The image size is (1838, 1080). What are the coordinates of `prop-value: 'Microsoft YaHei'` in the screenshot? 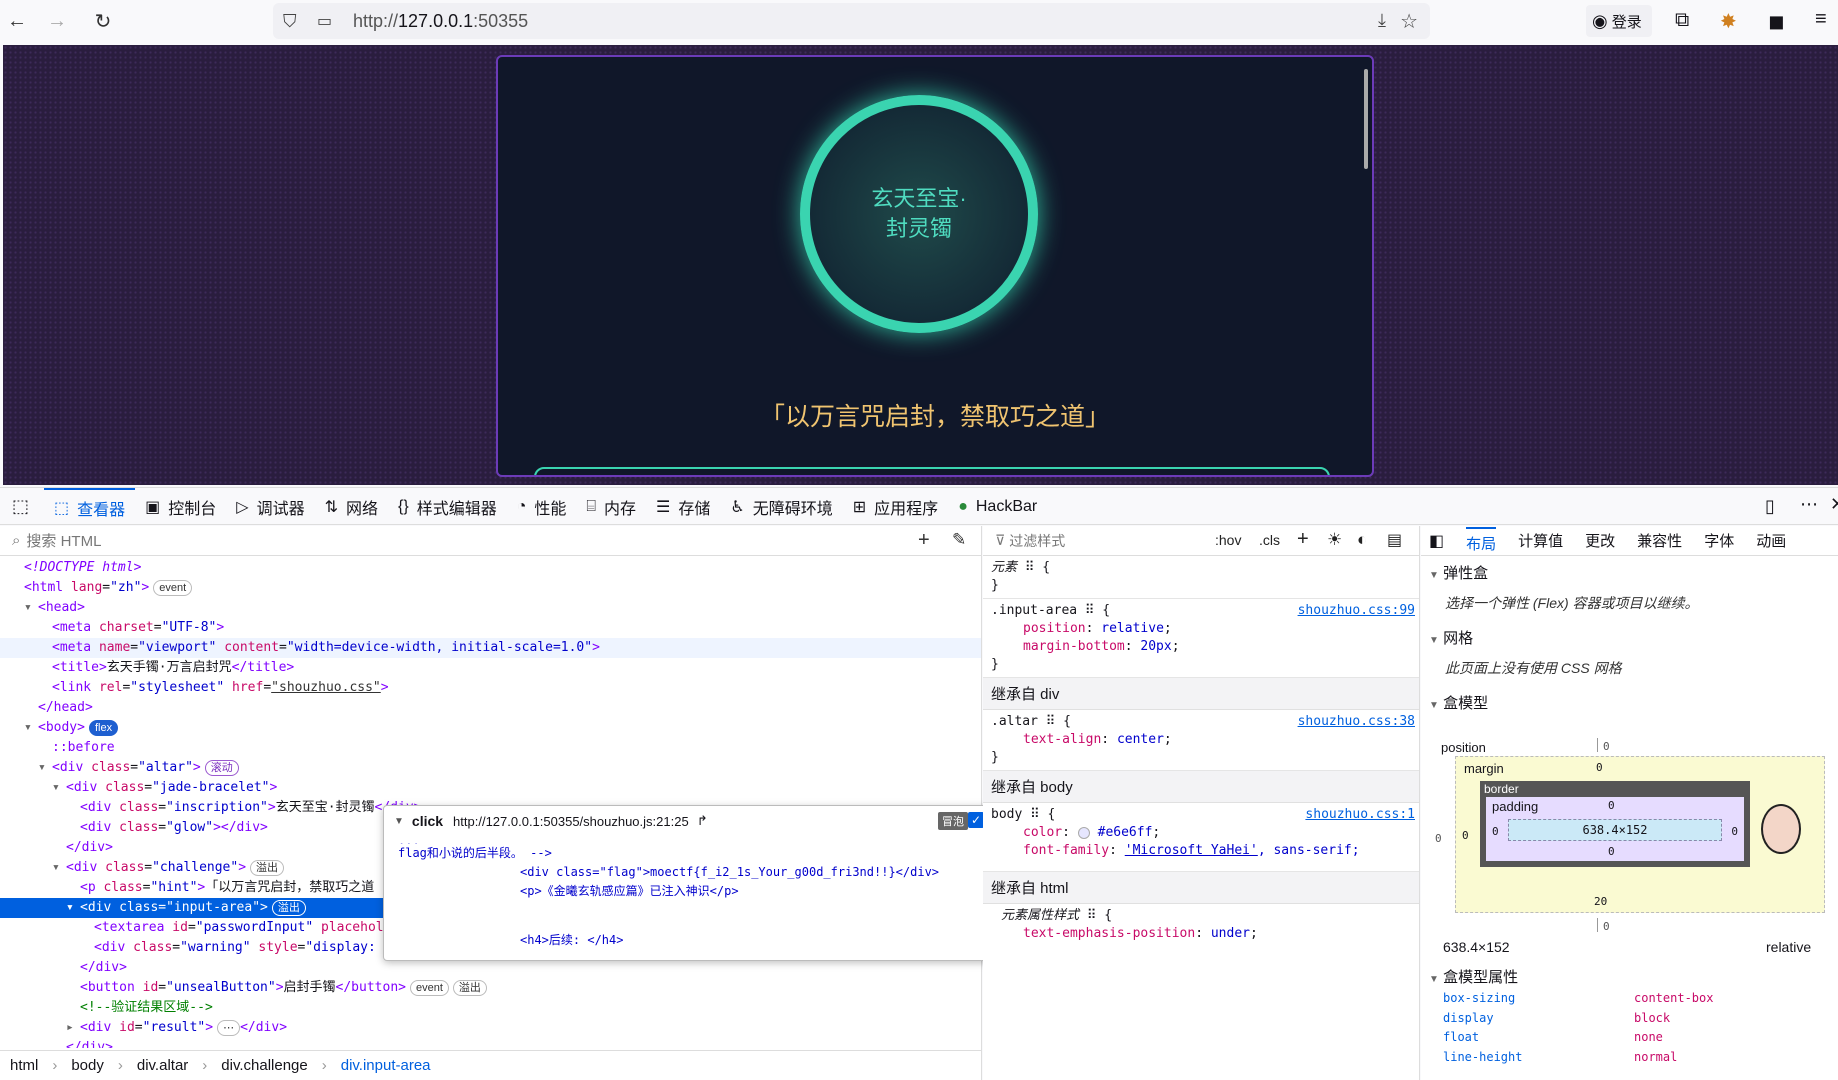 It's located at (1191, 850).